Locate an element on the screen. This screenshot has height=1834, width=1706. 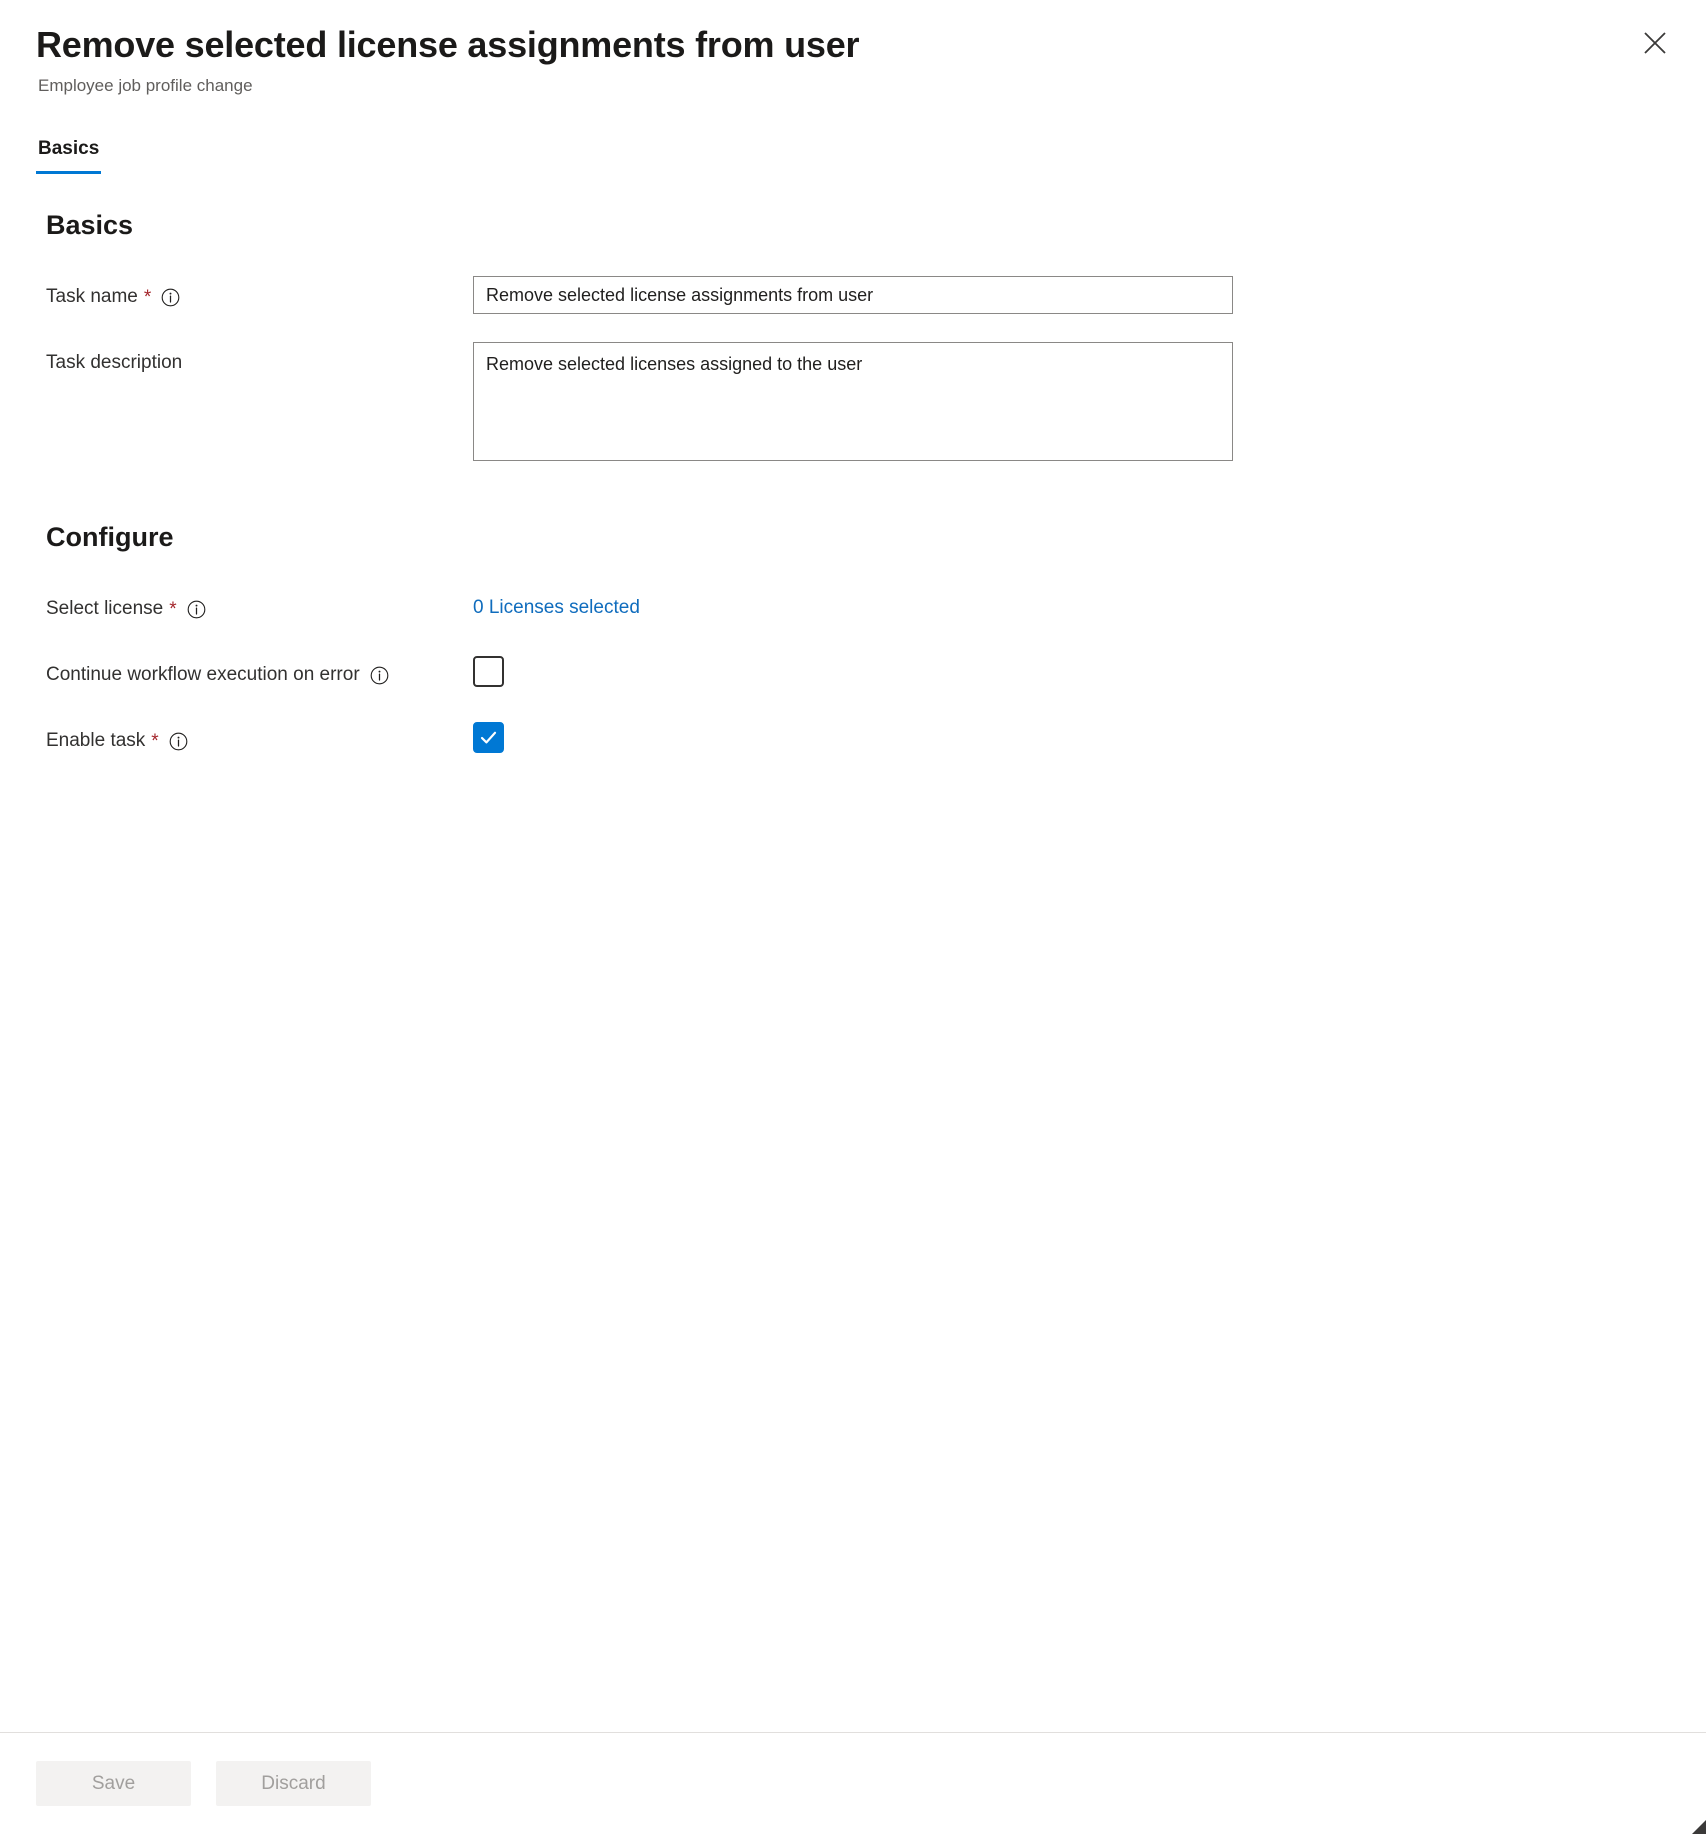
discard-button: Discard is located at coordinates (293, 1783).